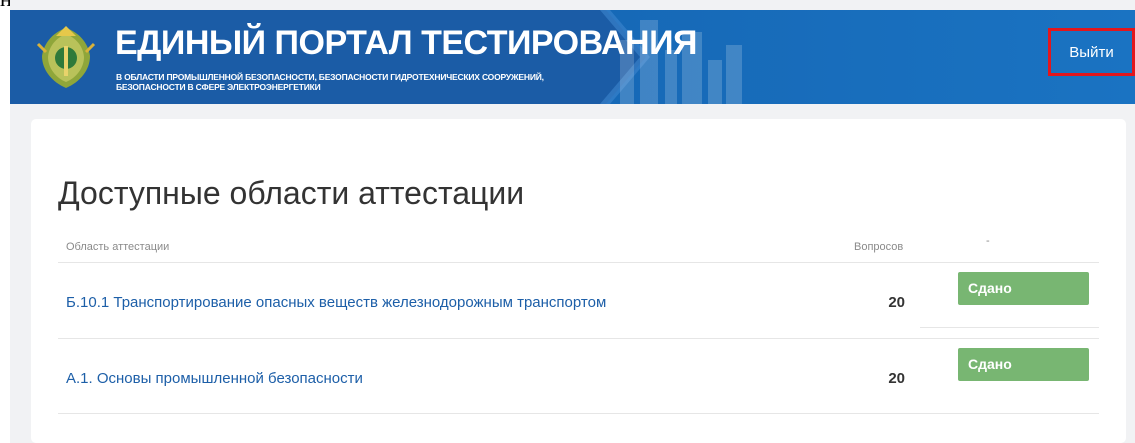 This screenshot has width=1135, height=443. I want to click on portal-title: ЕДИНЫЙ ПОРТАЛ ТЕСТИРОВАНИЯ, so click(406, 43).